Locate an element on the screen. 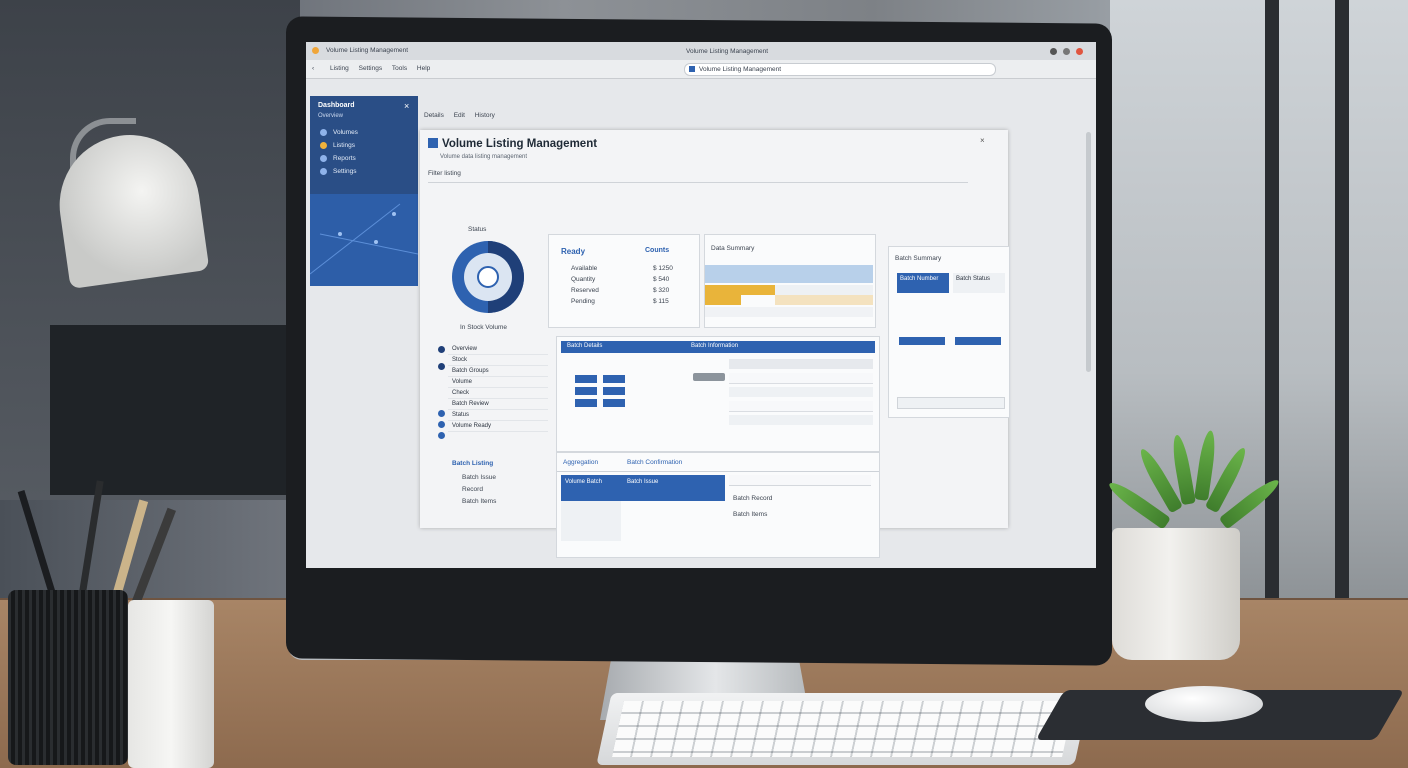 This screenshot has width=1408, height=768. list-item: Status is located at coordinates (498, 415).